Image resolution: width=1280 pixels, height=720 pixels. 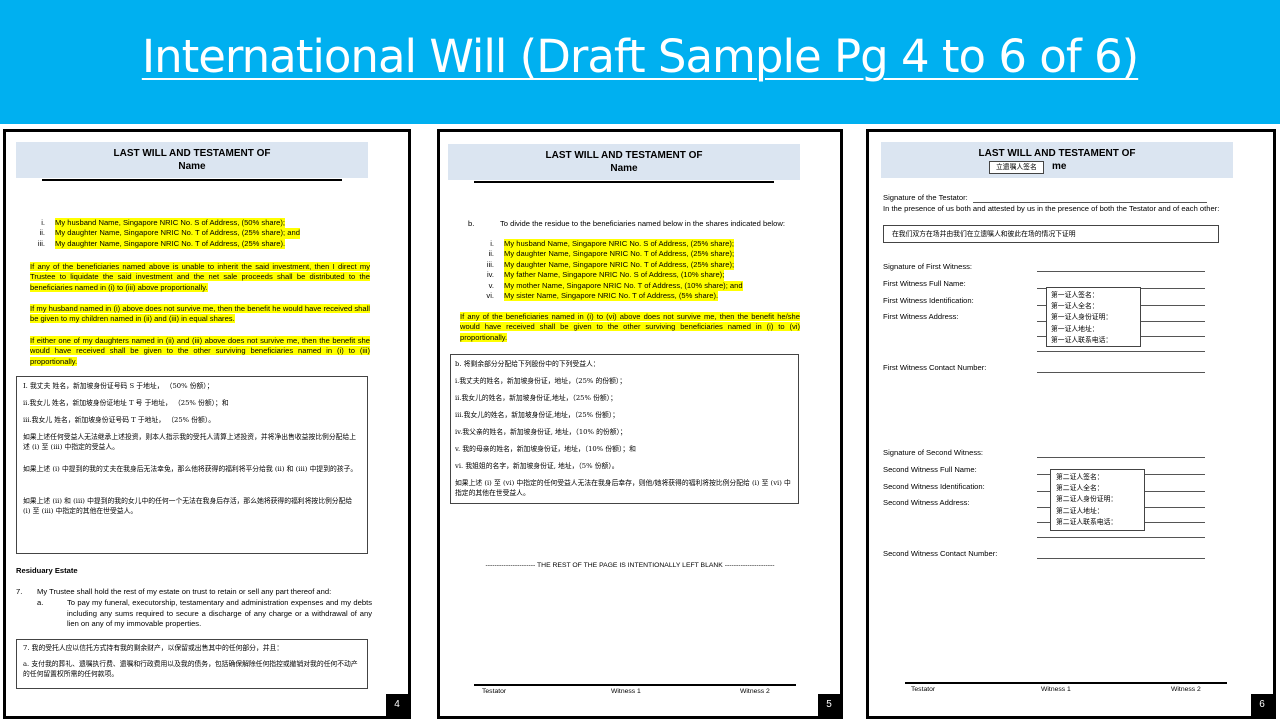 What do you see at coordinates (934, 486) in the screenshot?
I see `second-witness-id-label: Second Witness Identification:` at bounding box center [934, 486].